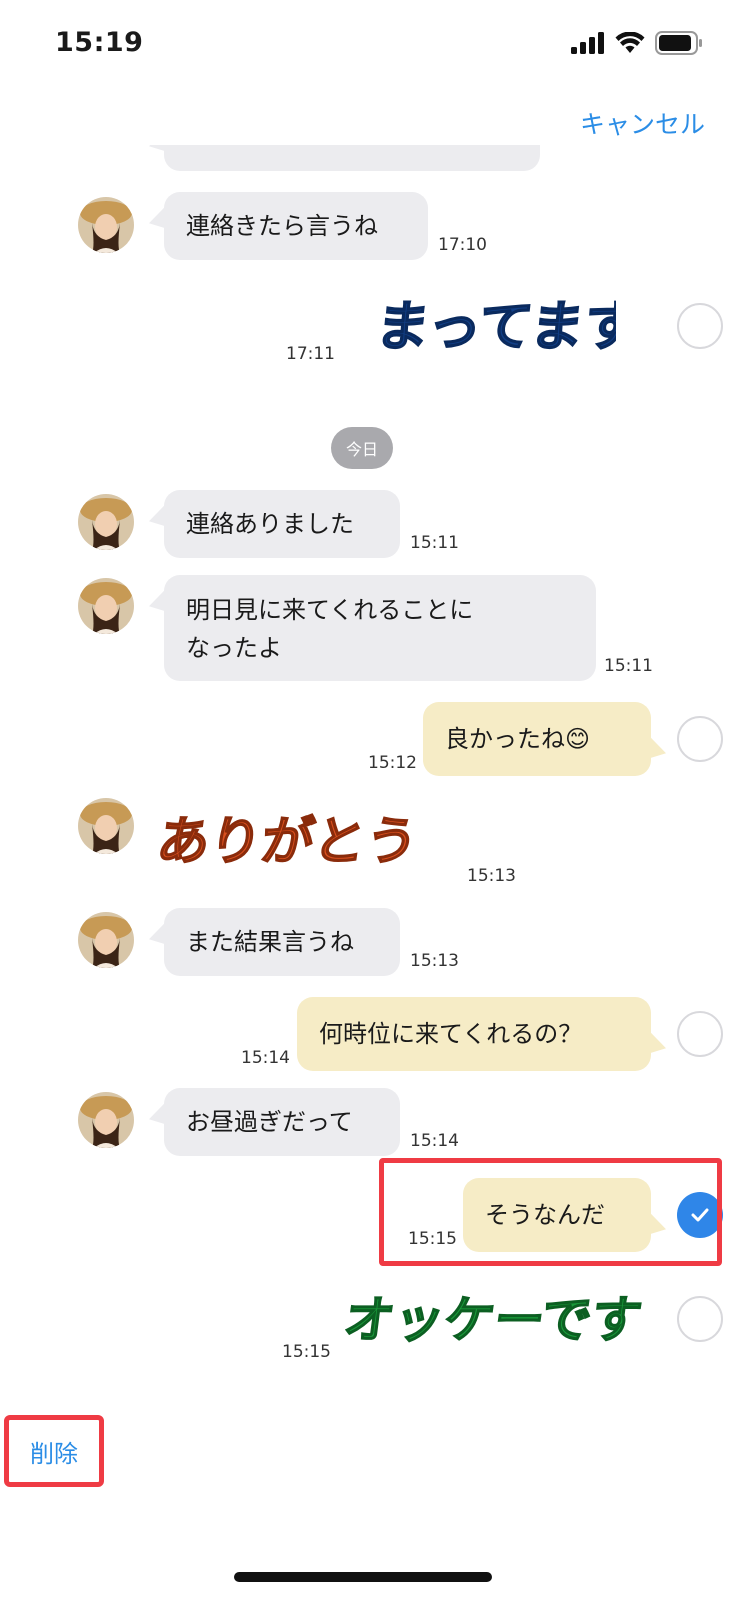 This screenshot has width=739, height=1600. What do you see at coordinates (518, 739) in the screenshot?
I see `message-text: 良かったね😊` at bounding box center [518, 739].